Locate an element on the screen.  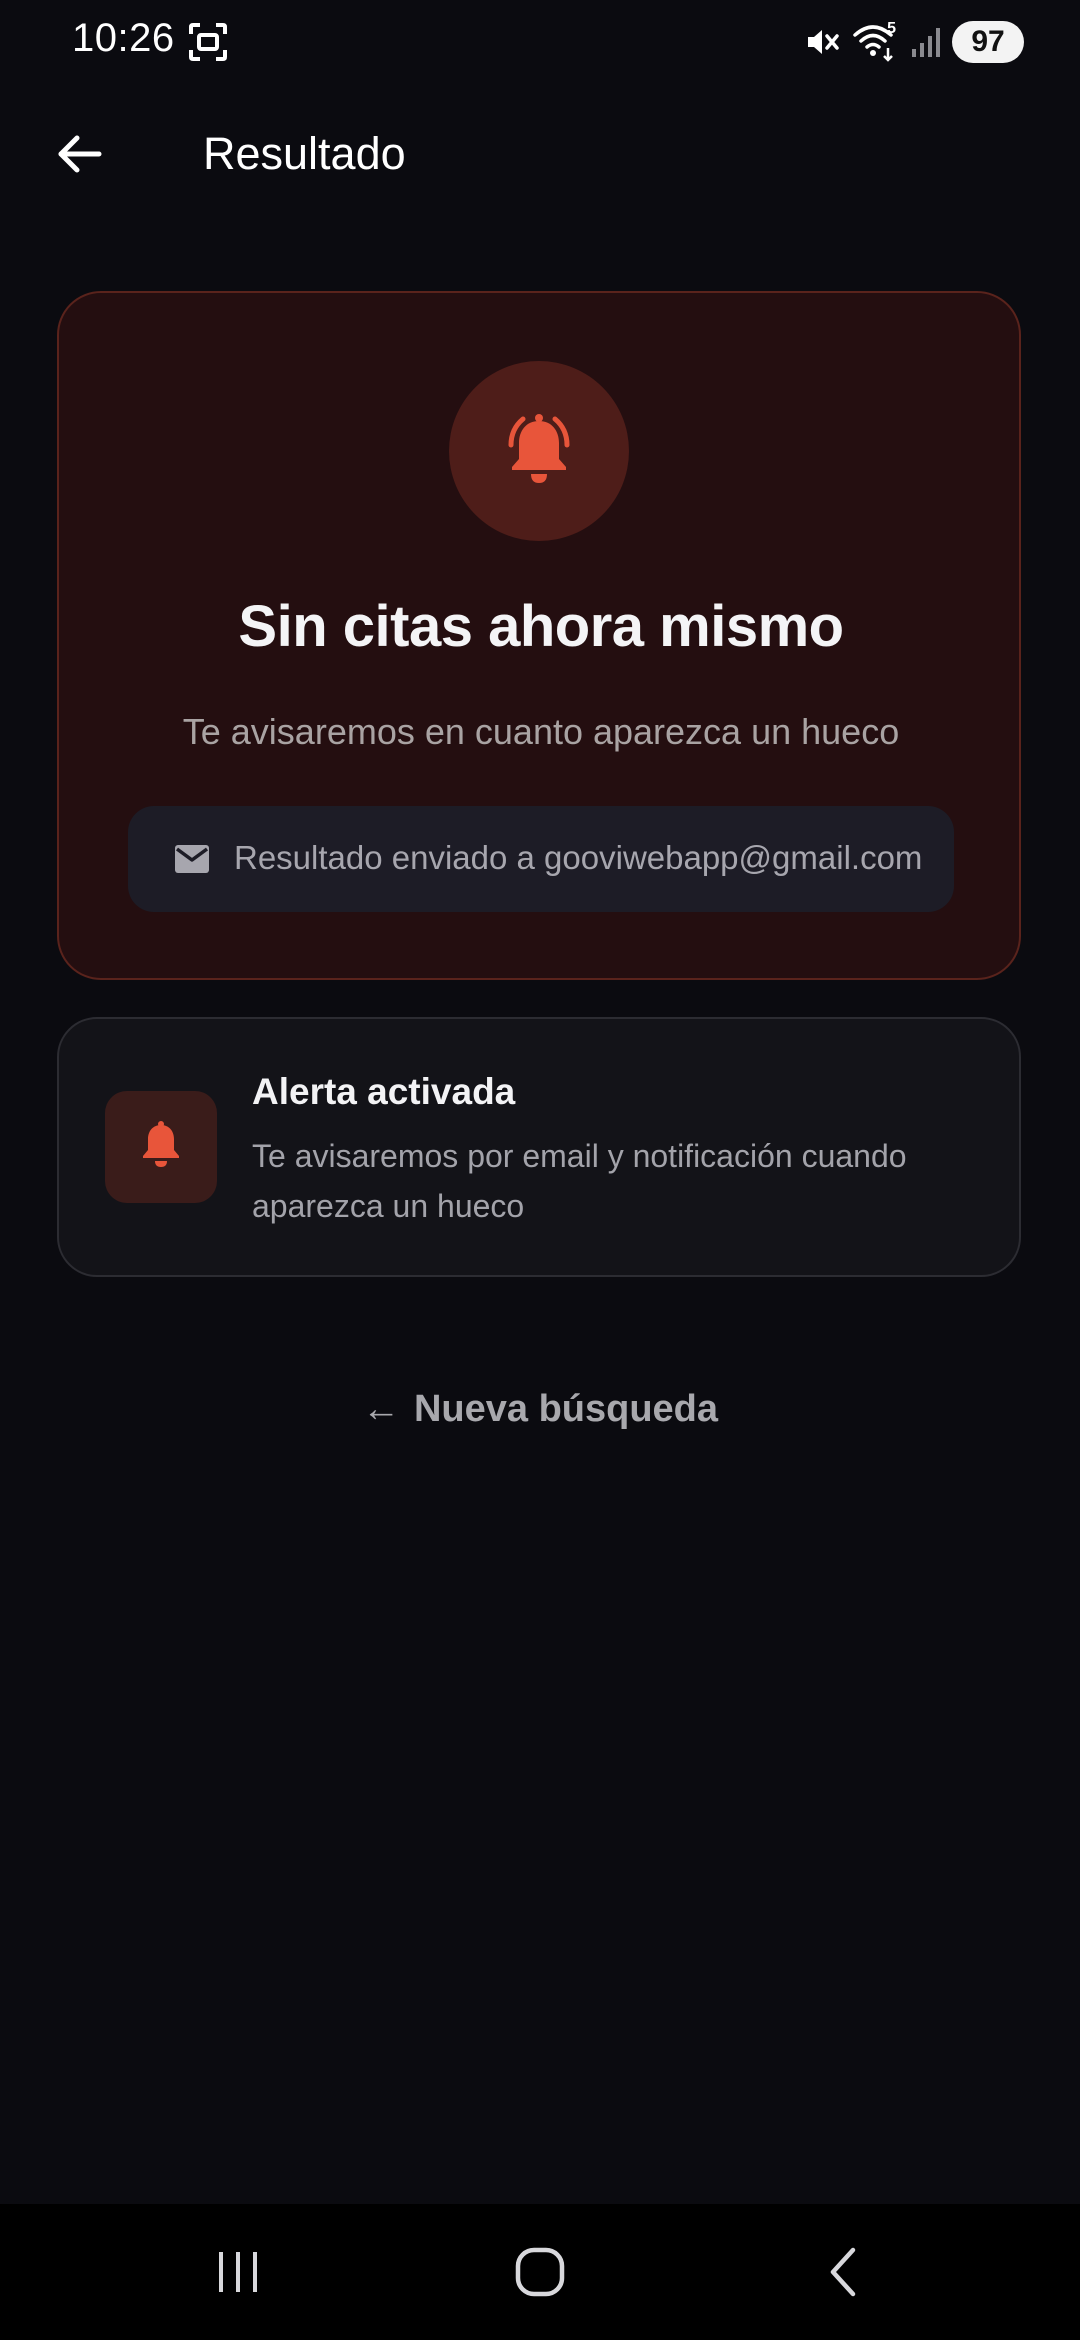
battery-indicator: 97 is located at coordinates (988, 42).